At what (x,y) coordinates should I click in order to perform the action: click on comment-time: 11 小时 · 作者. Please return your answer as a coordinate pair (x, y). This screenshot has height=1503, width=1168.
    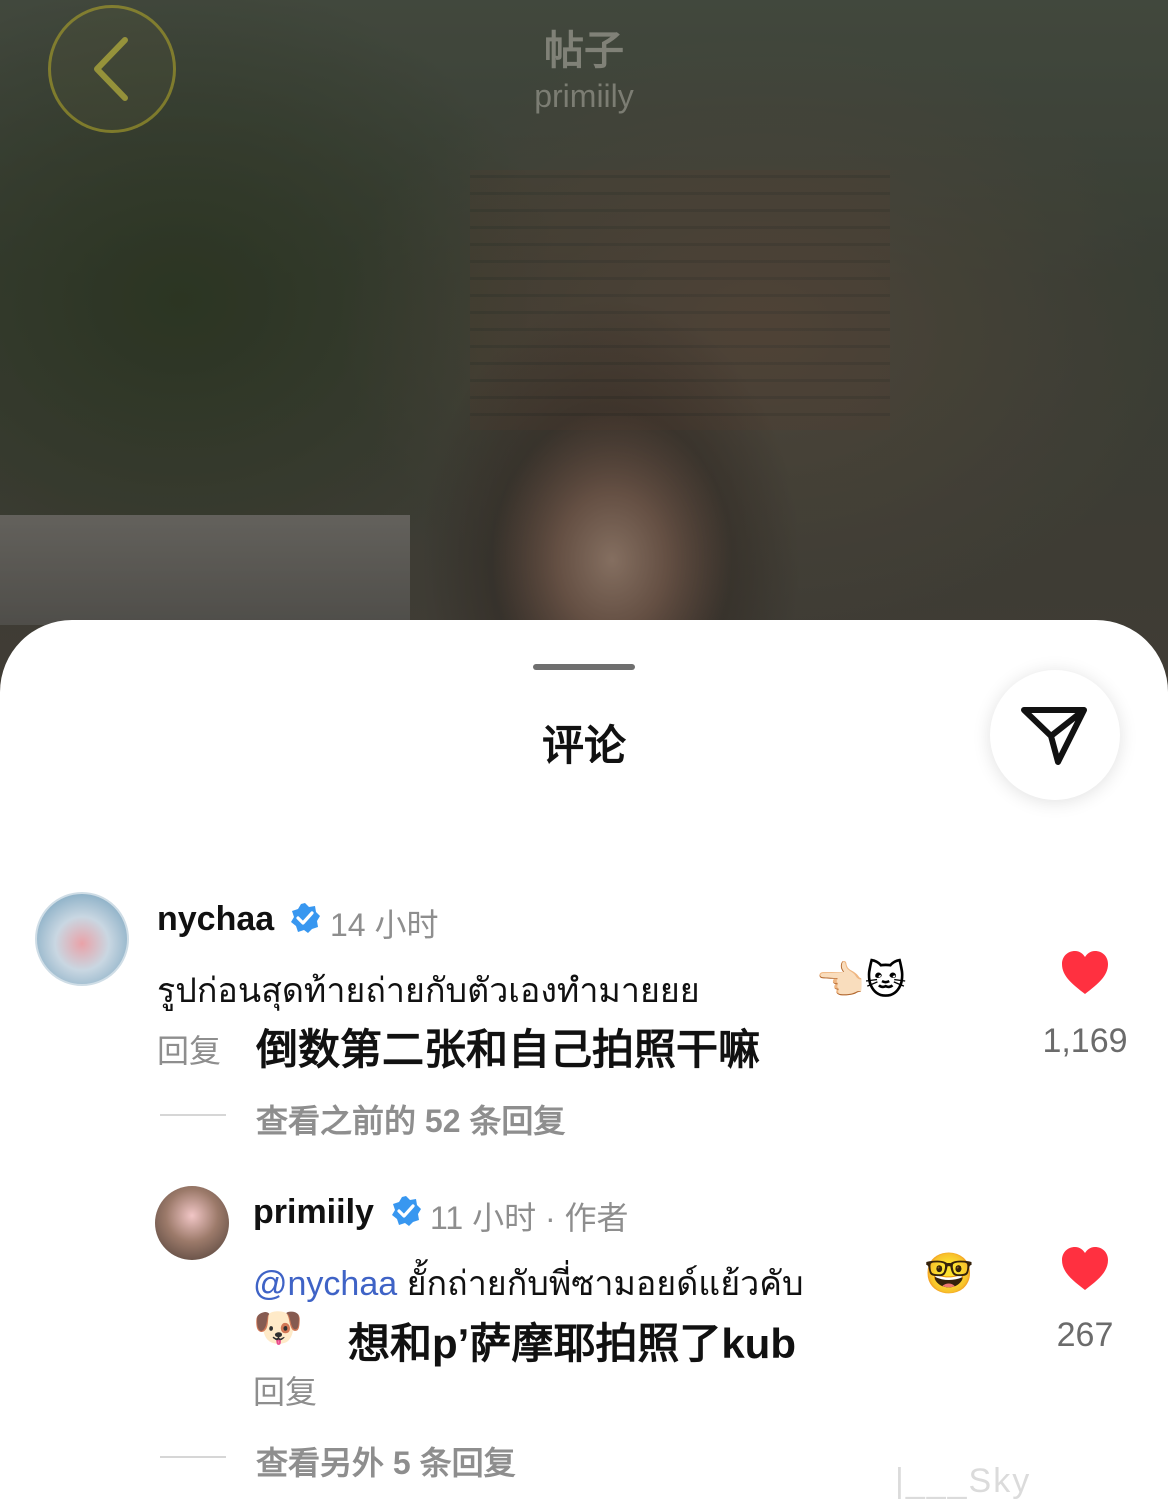
    Looking at the image, I should click on (529, 1218).